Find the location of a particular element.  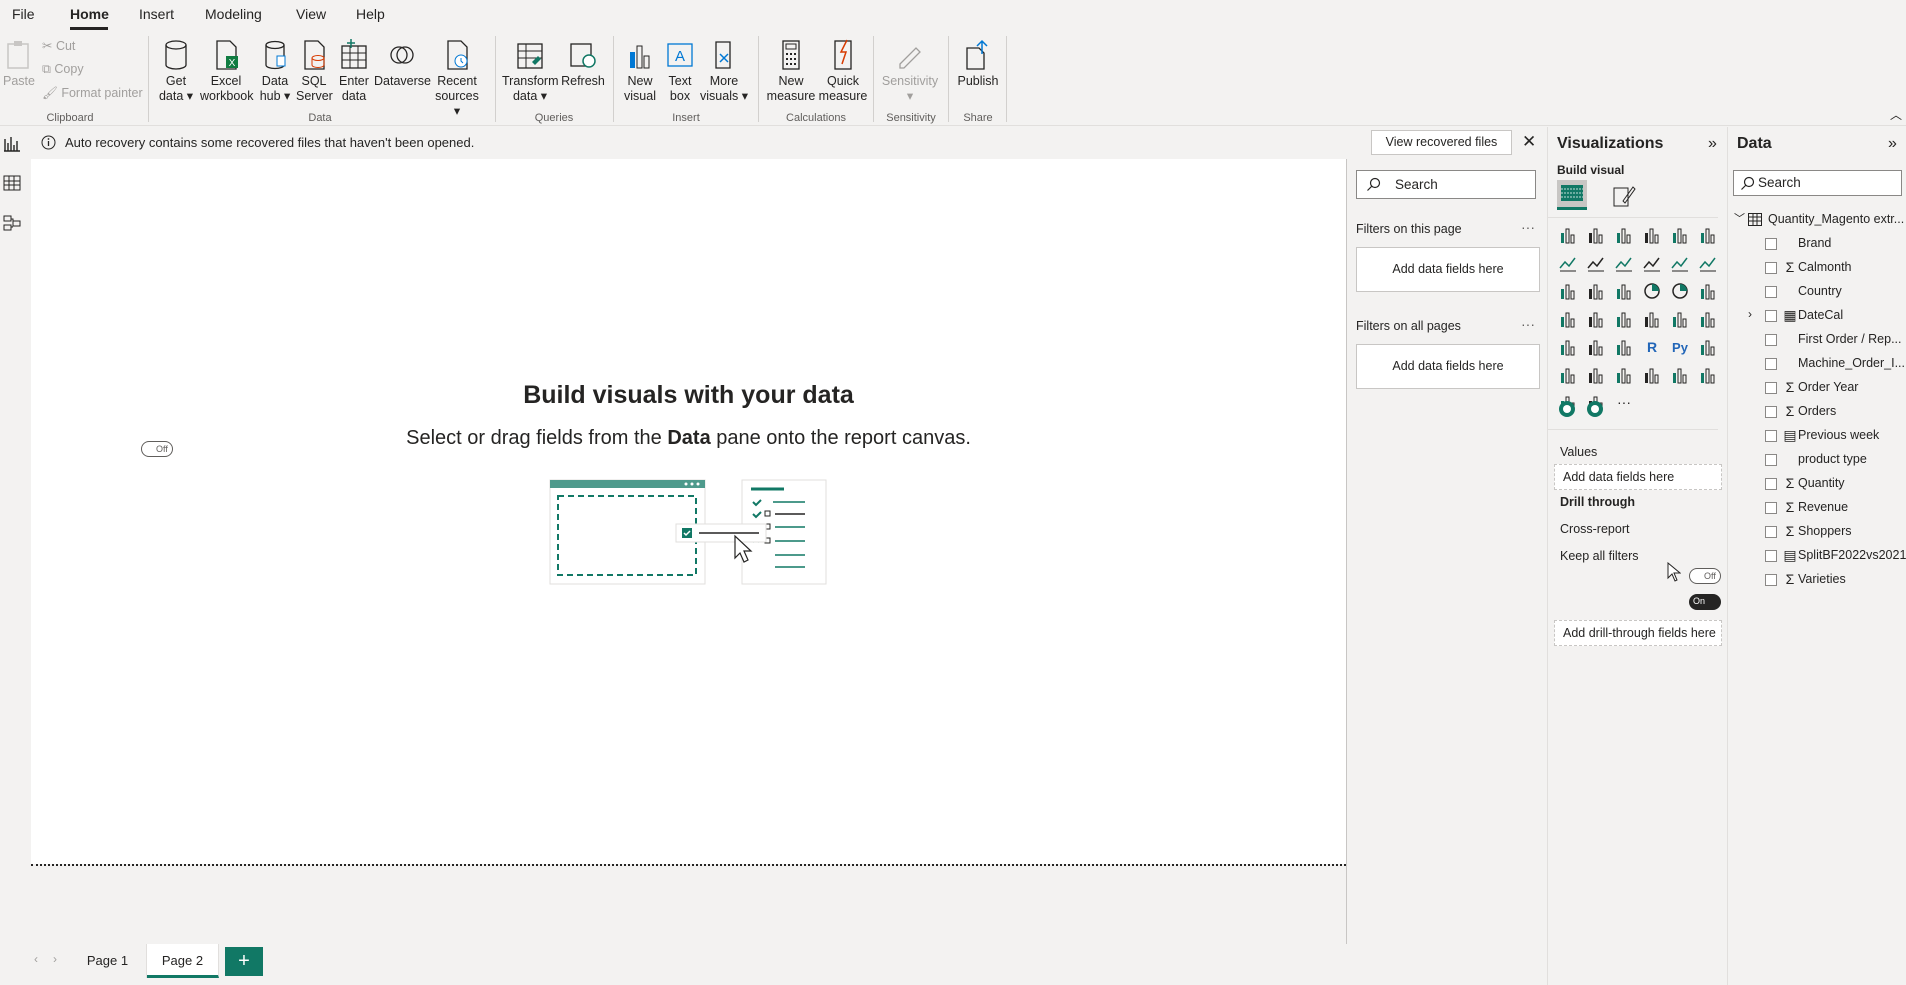

cross-report-toggle: Off is located at coordinates (157, 449).